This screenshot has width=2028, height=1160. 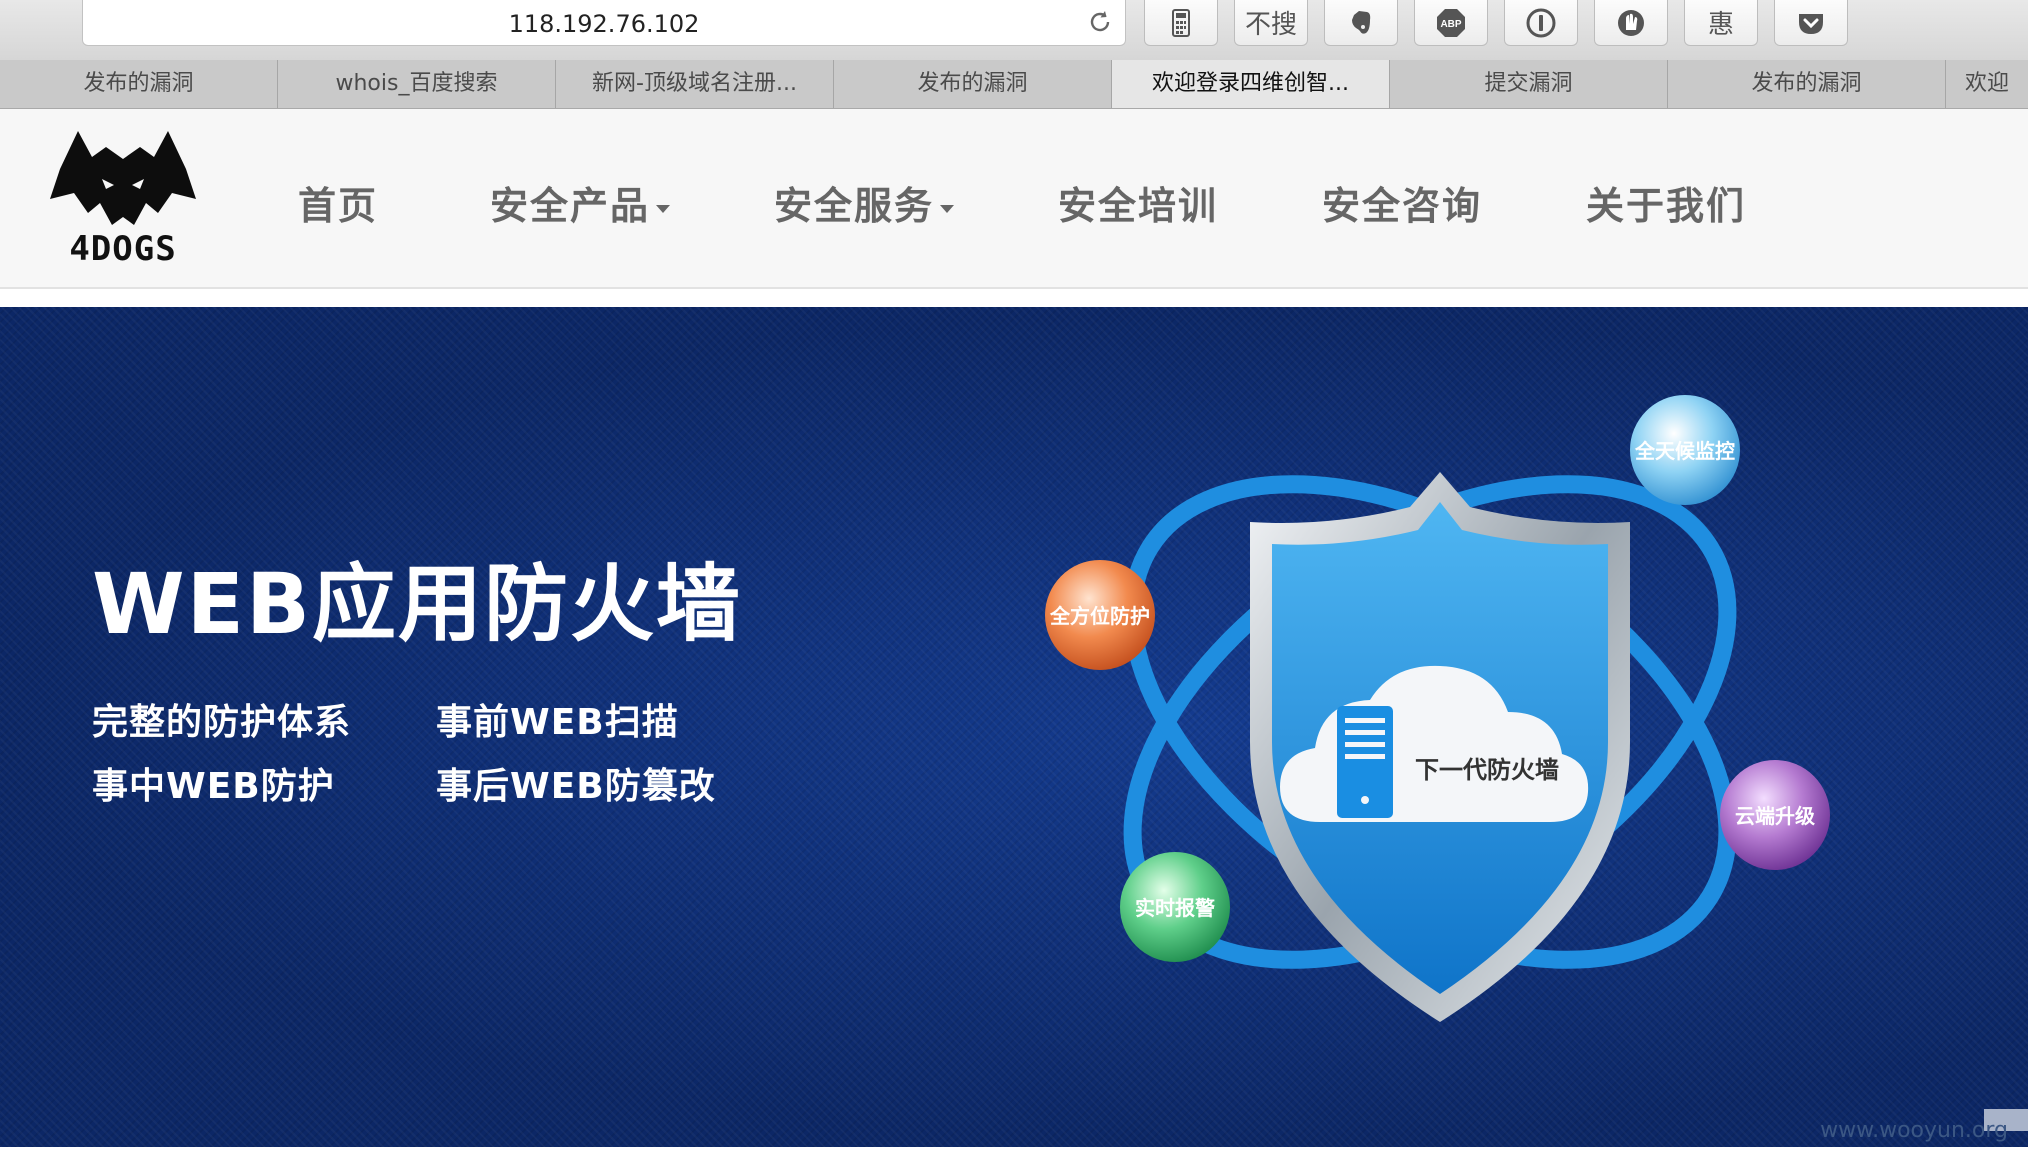 I want to click on adblock-icon: ABP, so click(x=1451, y=23).